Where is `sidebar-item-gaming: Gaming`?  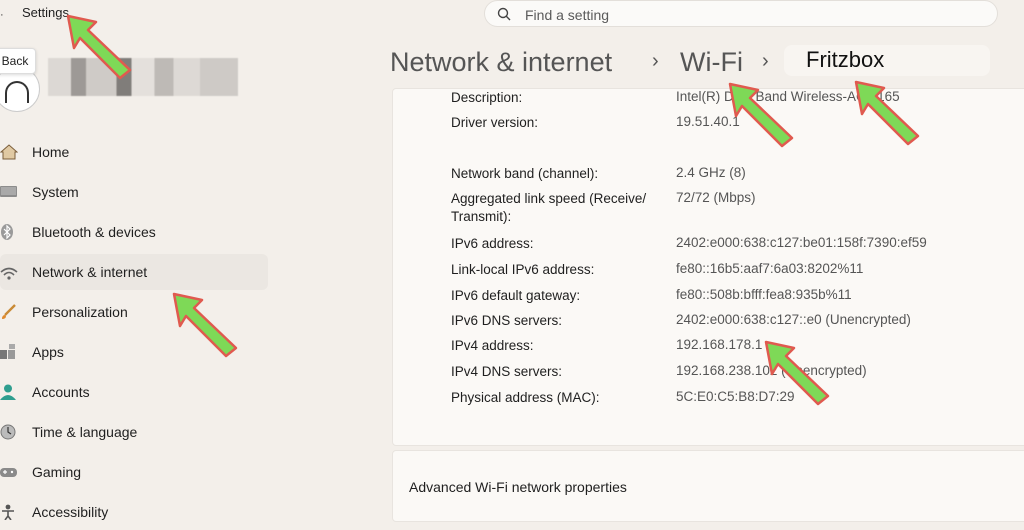
sidebar-item-gaming: Gaming is located at coordinates (134, 472).